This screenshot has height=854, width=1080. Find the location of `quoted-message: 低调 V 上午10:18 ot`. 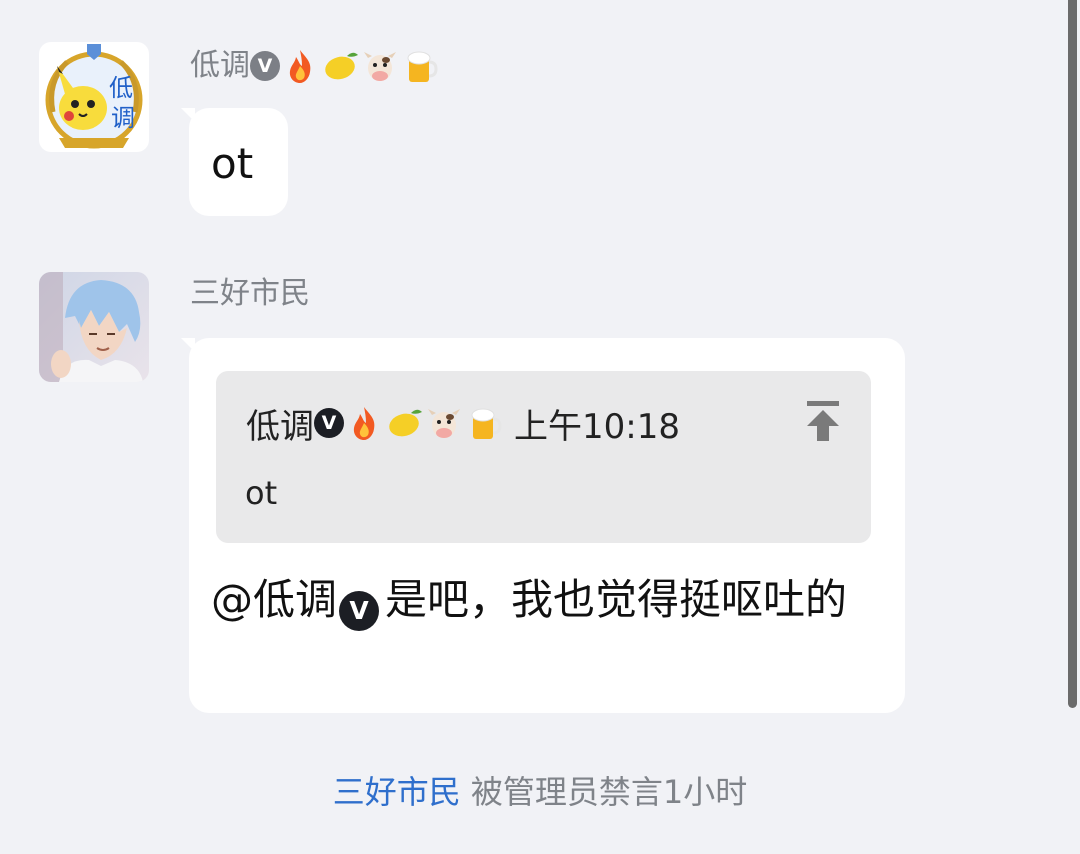

quoted-message: 低调 V 上午10:18 ot is located at coordinates (543, 457).